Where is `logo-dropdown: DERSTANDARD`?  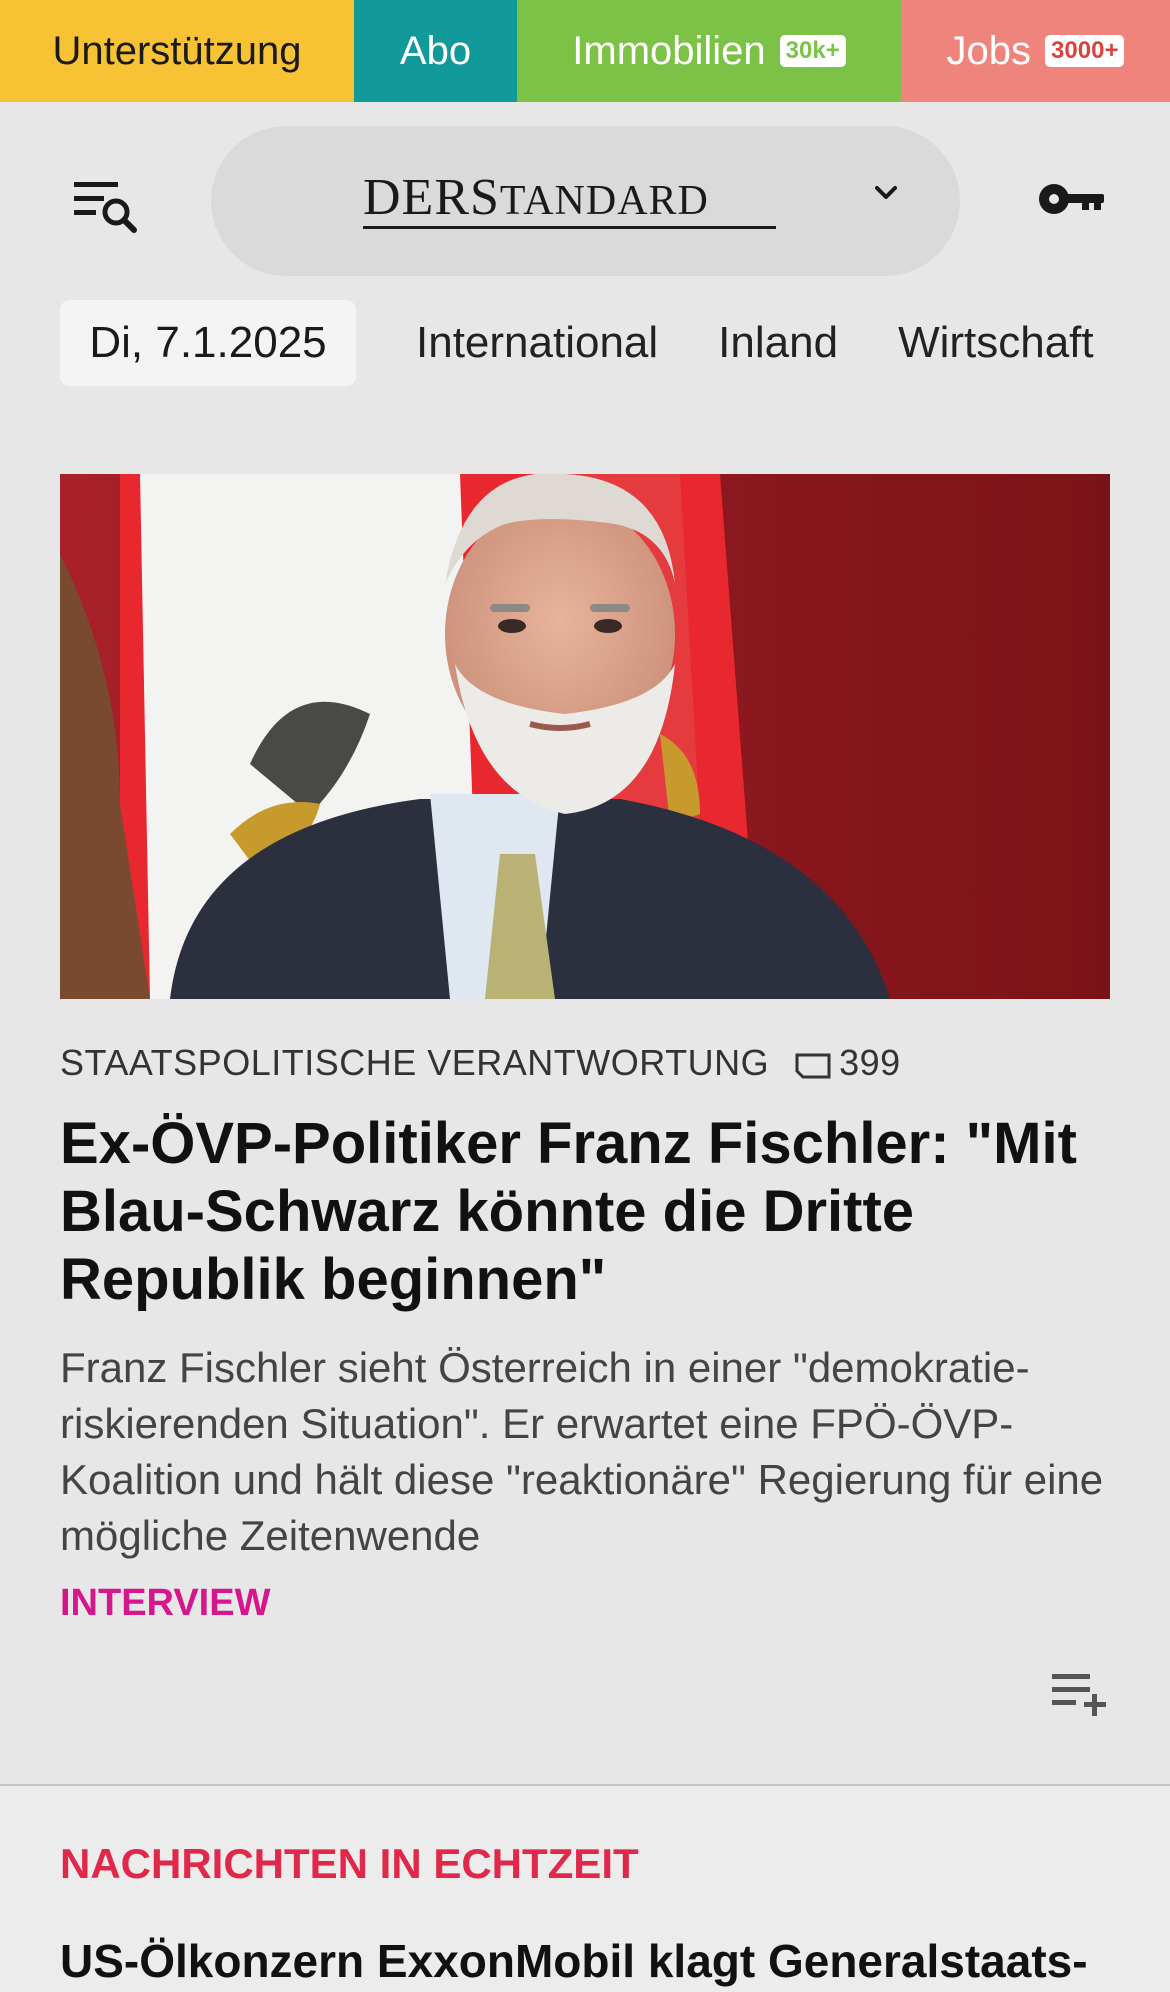
logo-dropdown: DERSTANDARD is located at coordinates (585, 201).